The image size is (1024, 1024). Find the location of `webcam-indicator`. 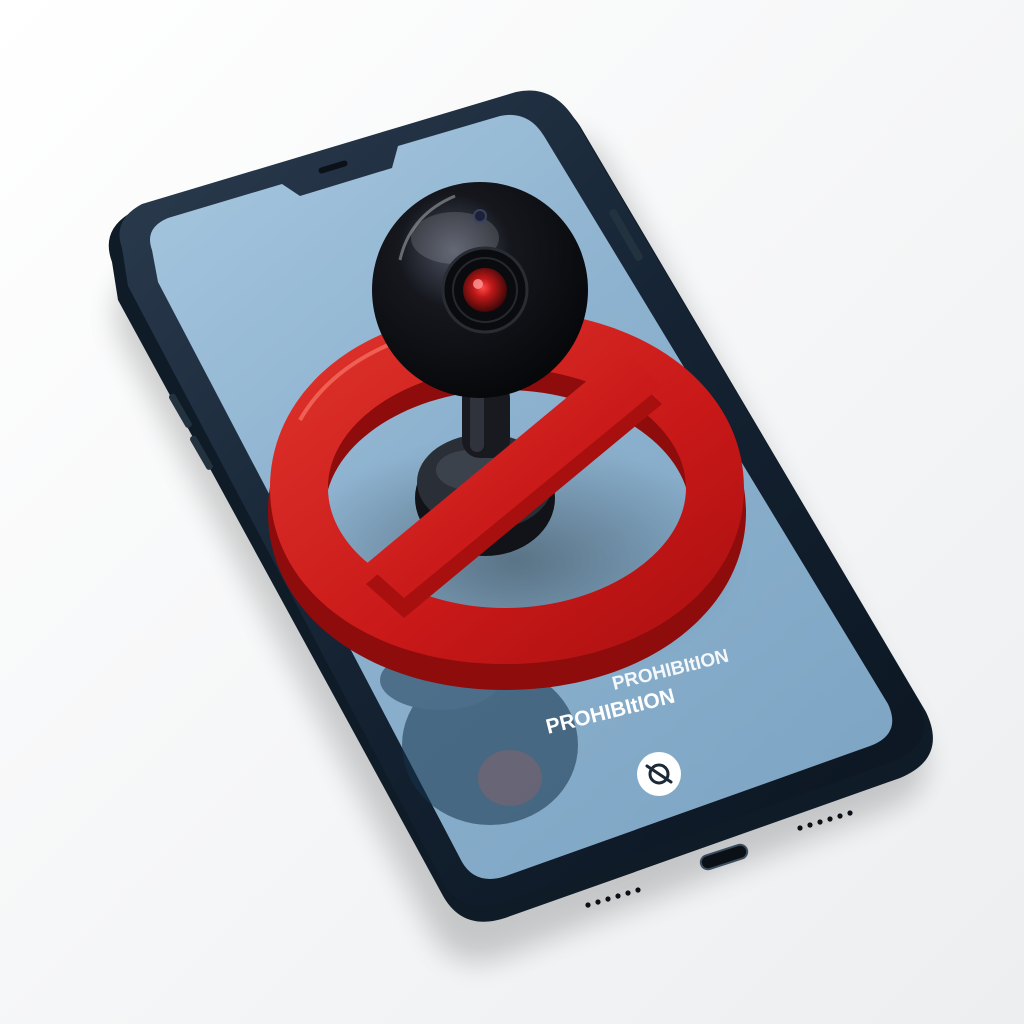

webcam-indicator is located at coordinates (480, 216).